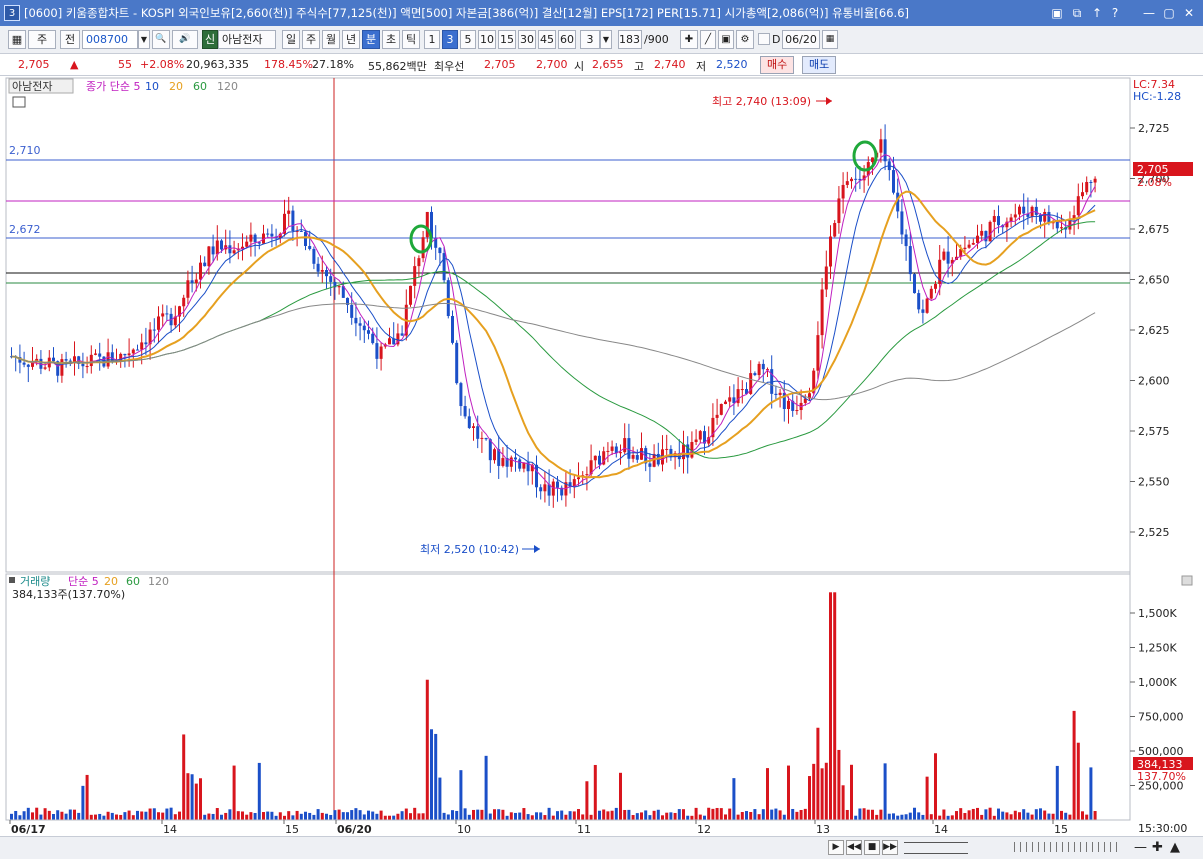  Describe the element at coordinates (1066, 847) in the screenshot. I see `zoom-slider` at that location.